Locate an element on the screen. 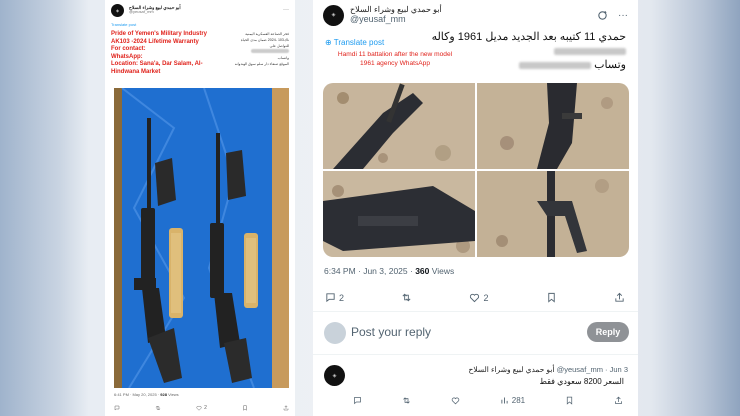 This screenshot has height=416, width=740. share-button is located at coordinates (619, 297).